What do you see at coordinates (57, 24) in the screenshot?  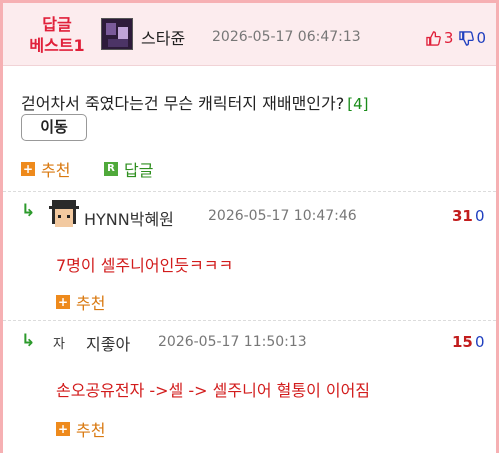 I see `badge-line-1: 답글` at bounding box center [57, 24].